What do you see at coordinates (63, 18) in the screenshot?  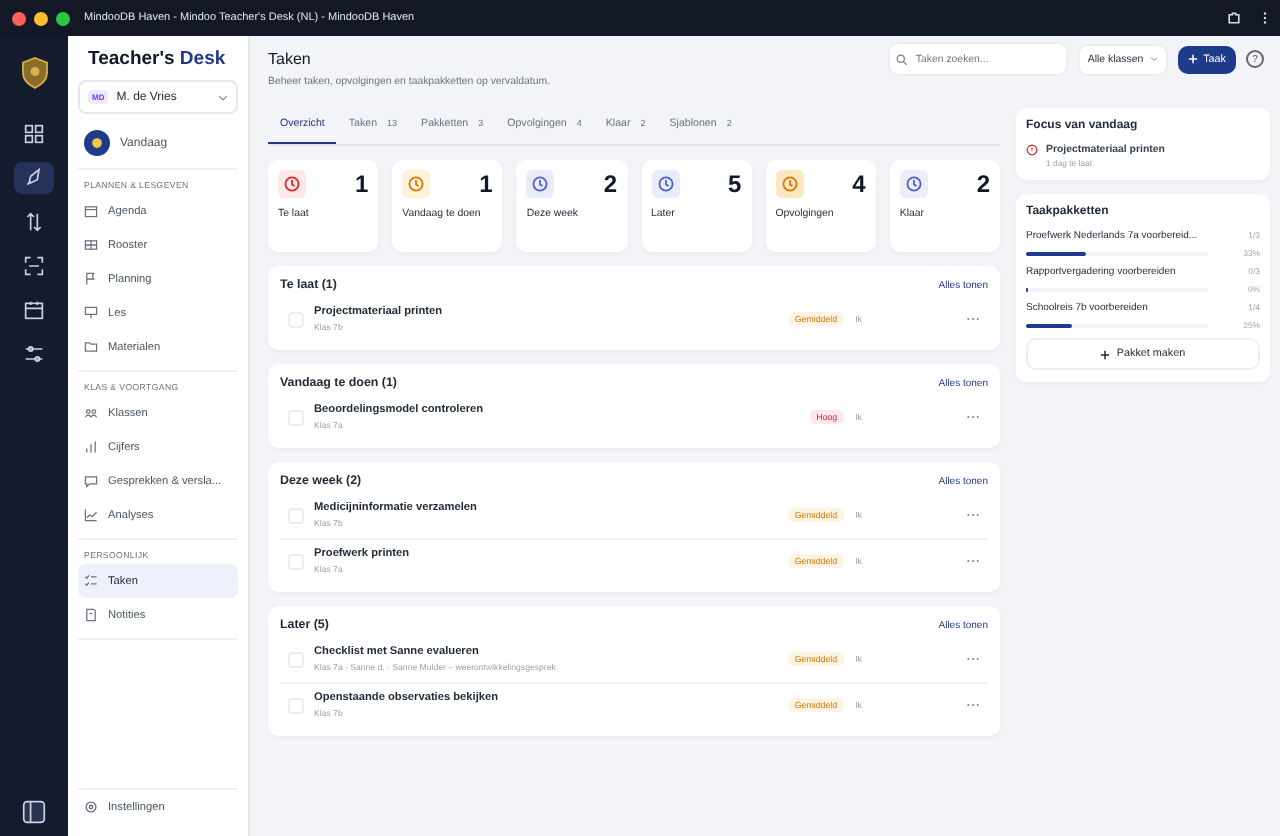 I see `maximize-window-icon` at bounding box center [63, 18].